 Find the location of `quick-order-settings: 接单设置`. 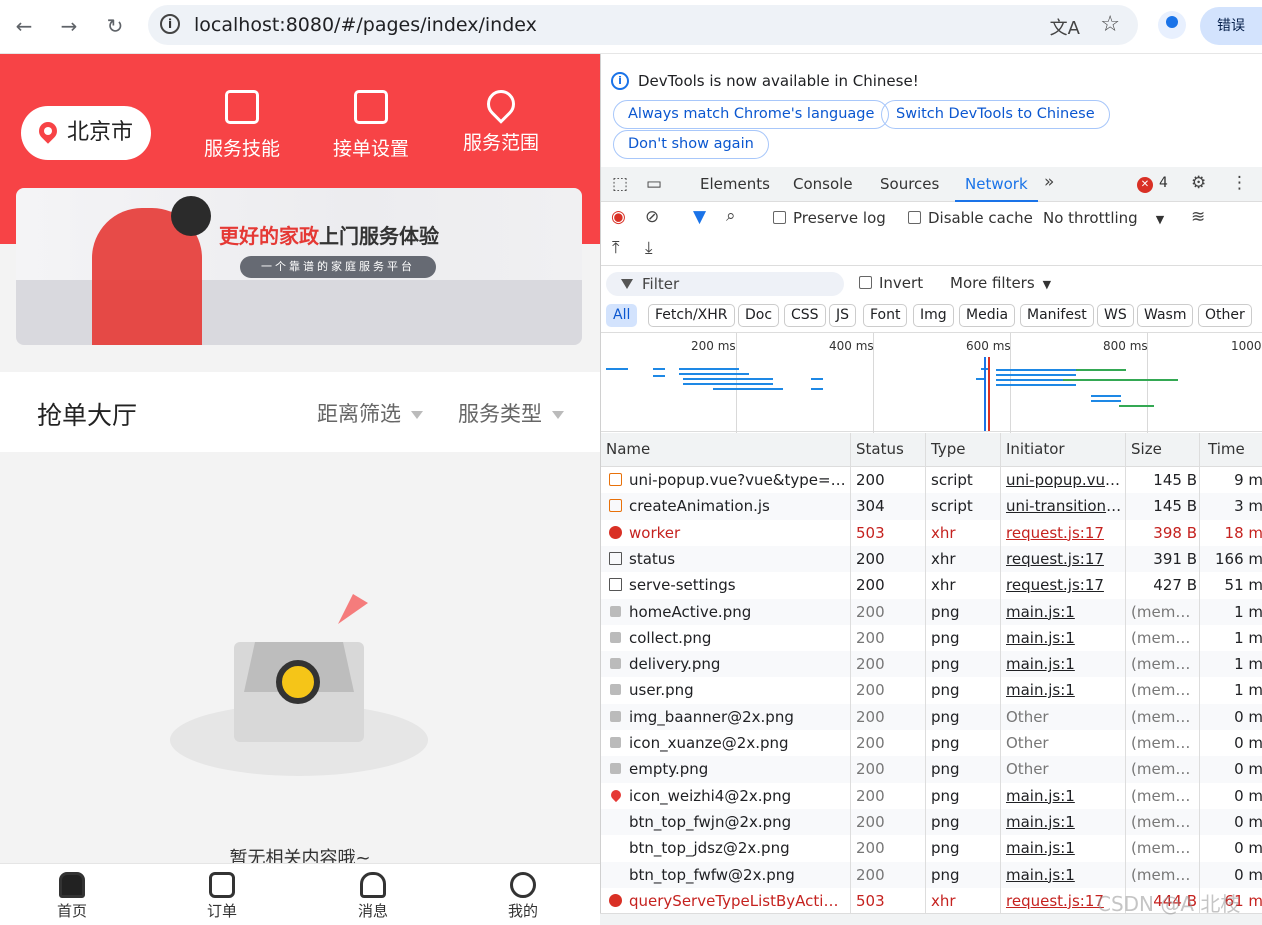

quick-order-settings: 接单设置 is located at coordinates (371, 125).